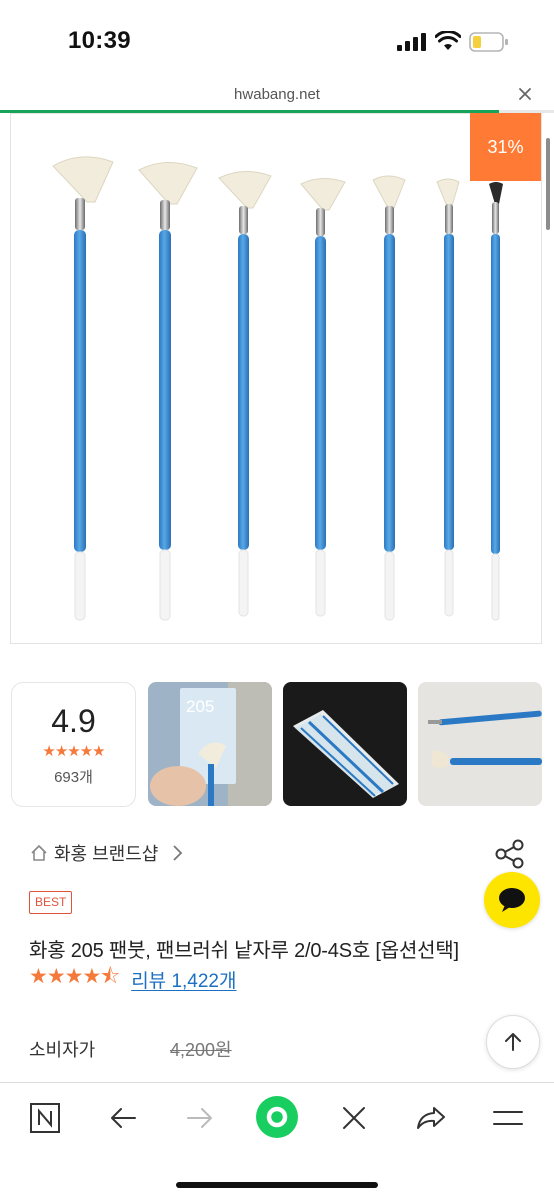 The image size is (554, 1200). I want to click on brush-package-photo: 205, so click(210, 744).